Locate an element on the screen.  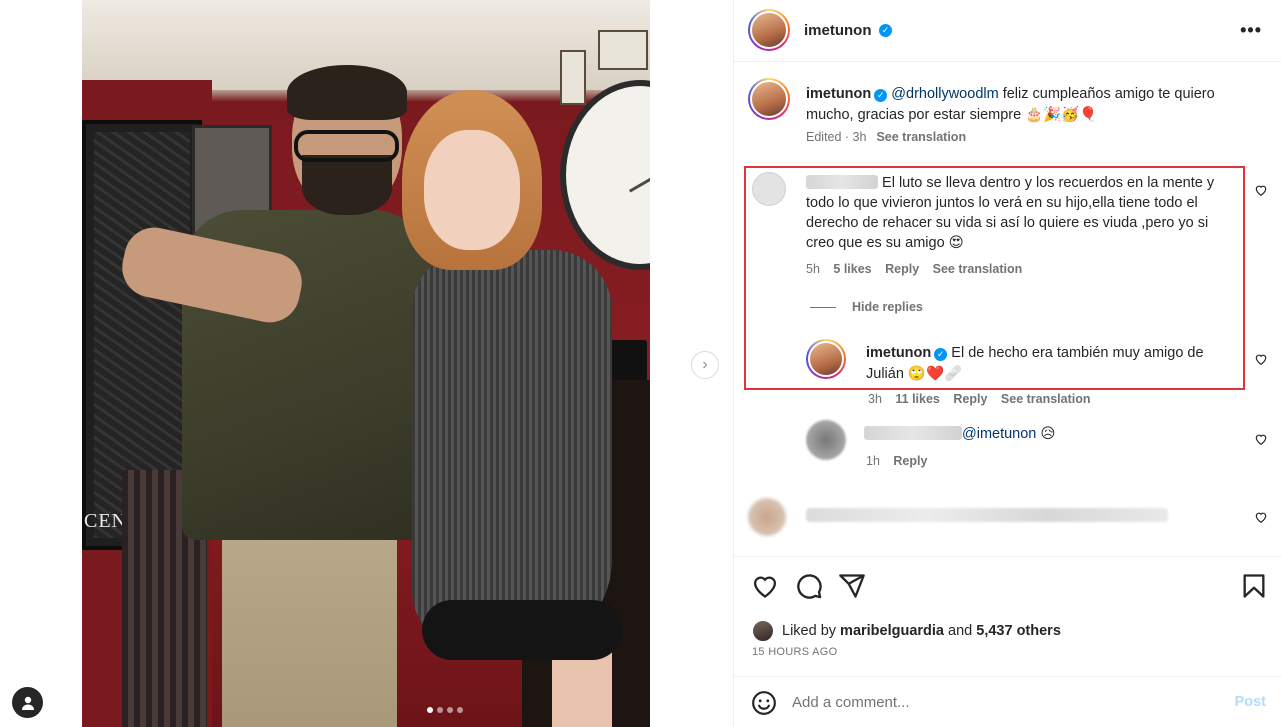
caption-edited: Edited · 3h is located at coordinates (836, 137).